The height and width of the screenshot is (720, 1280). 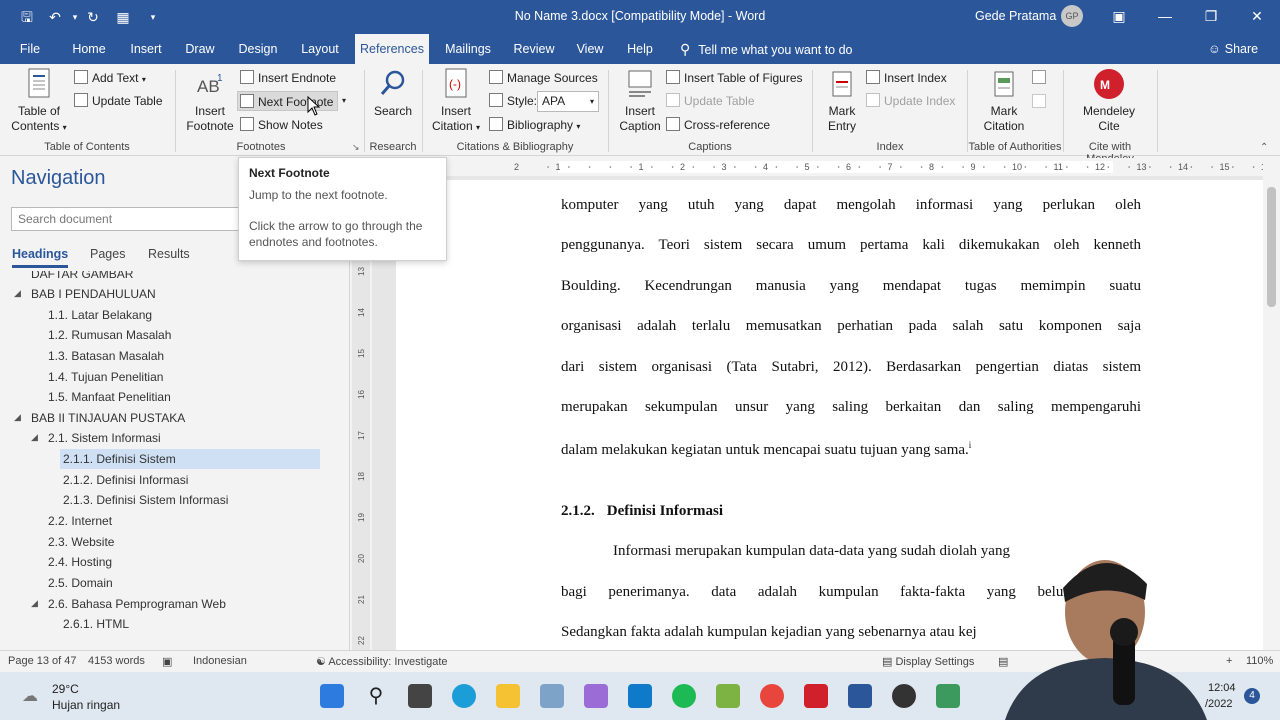 What do you see at coordinates (970, 445) in the screenshot?
I see `footnote-reference: i` at bounding box center [970, 445].